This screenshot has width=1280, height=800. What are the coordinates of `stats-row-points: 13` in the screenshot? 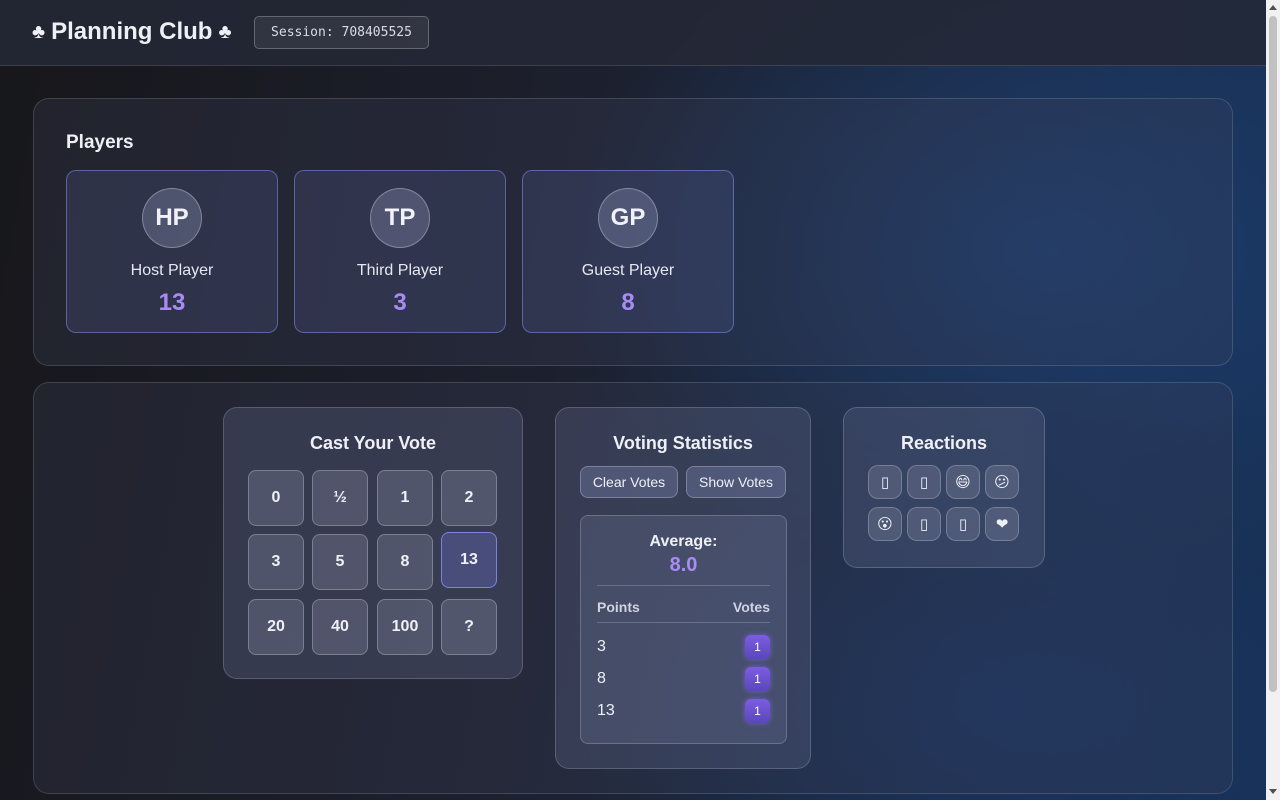 It's located at (606, 710).